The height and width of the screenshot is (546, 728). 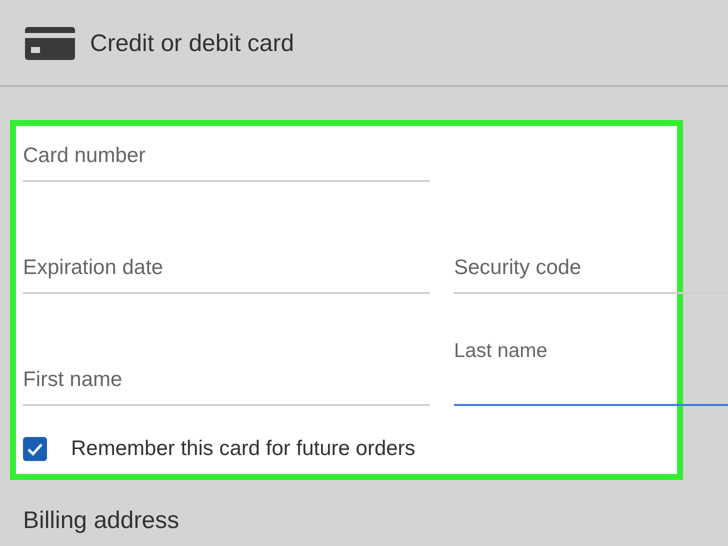 I want to click on credit-card-icon, so click(x=50, y=43).